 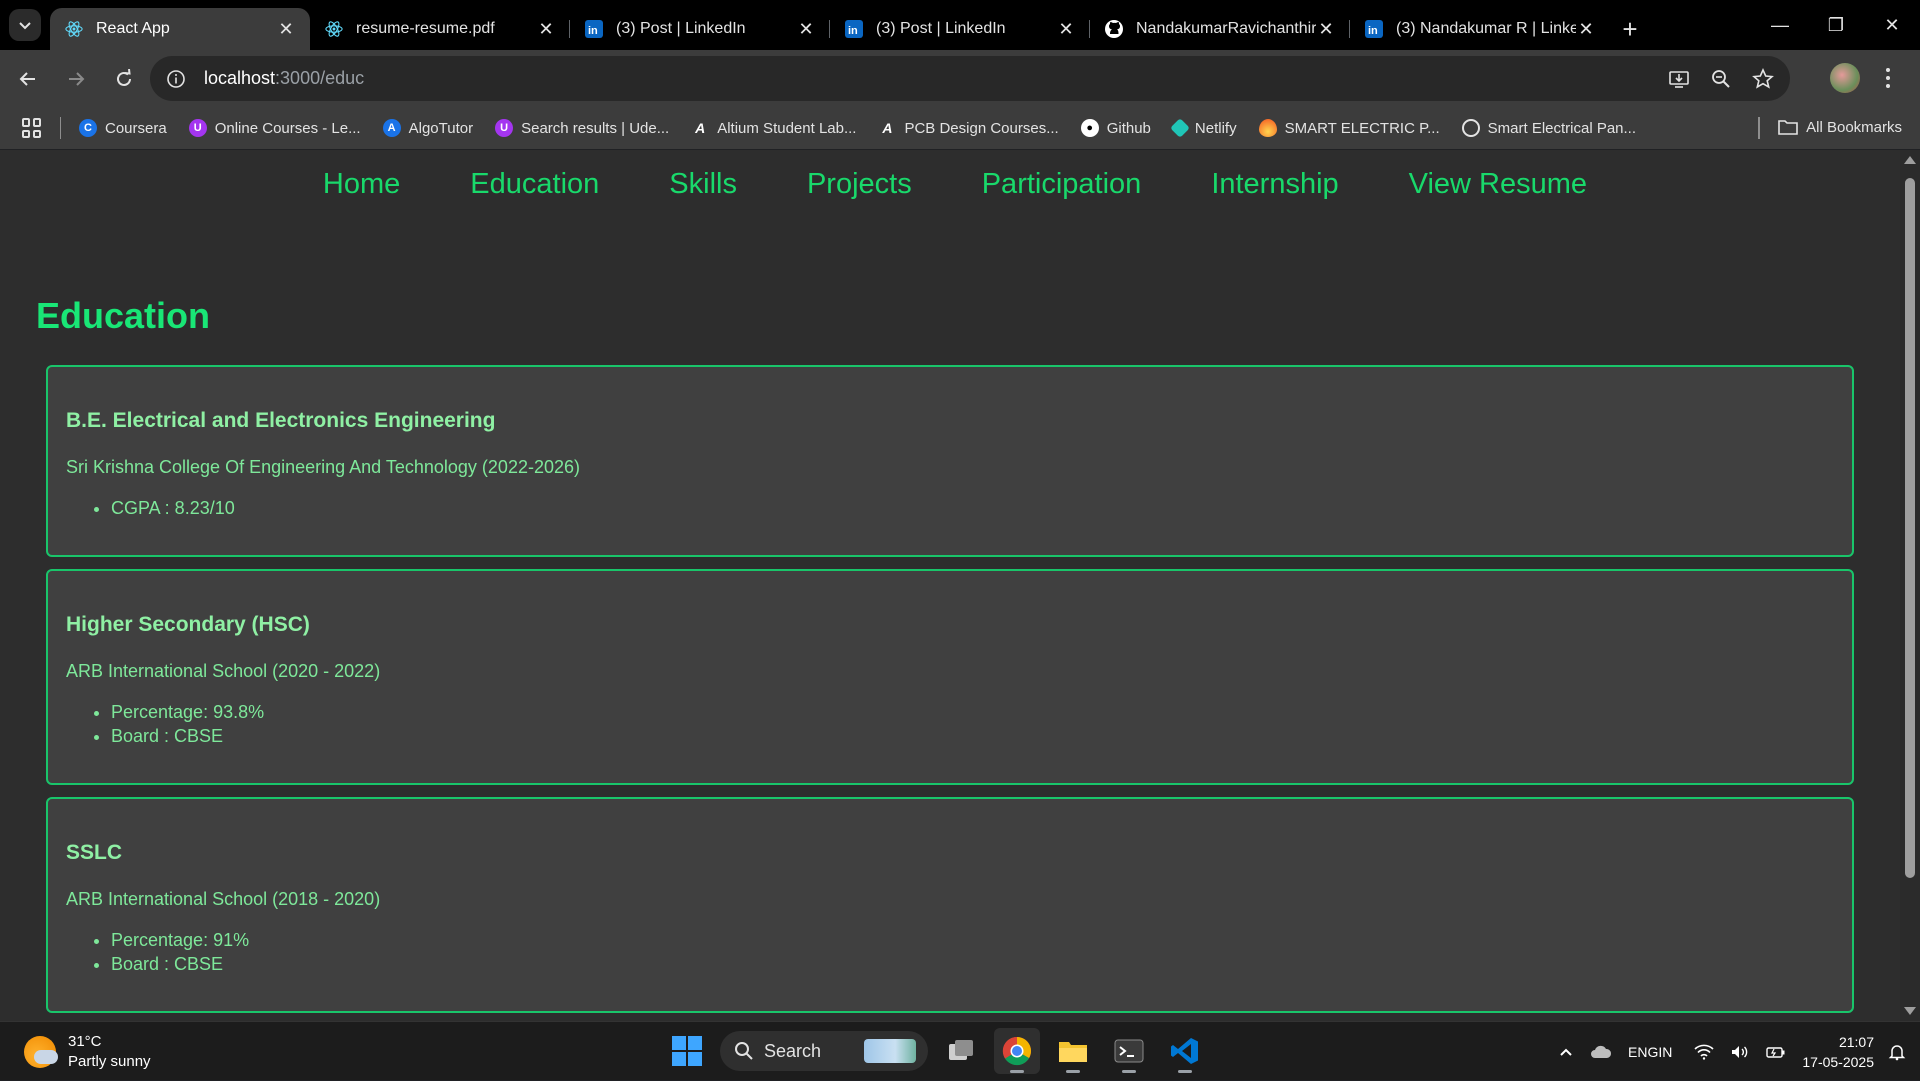 I want to click on terminal-icon, so click(x=1129, y=1051).